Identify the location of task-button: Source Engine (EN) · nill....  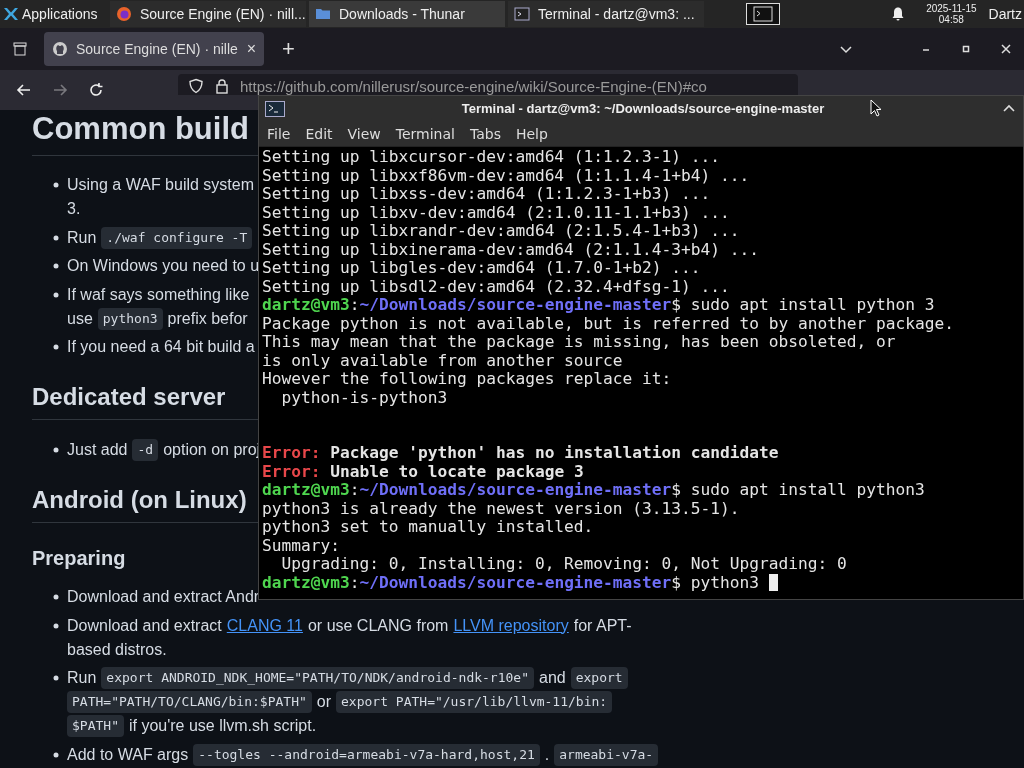
(208, 14).